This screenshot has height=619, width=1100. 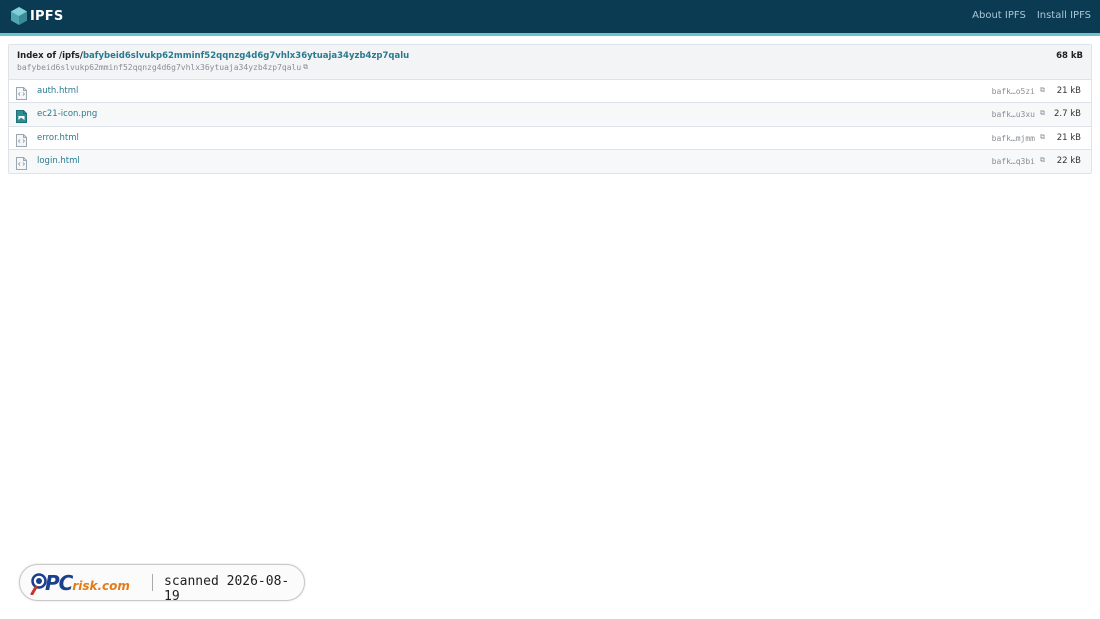 I want to click on file-link: error.html, so click(x=58, y=138).